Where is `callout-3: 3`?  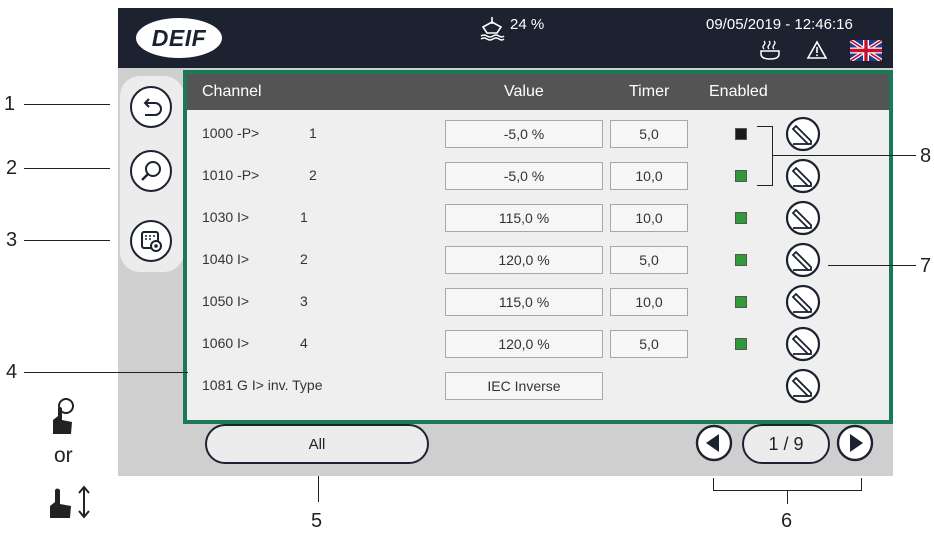 callout-3: 3 is located at coordinates (12, 240).